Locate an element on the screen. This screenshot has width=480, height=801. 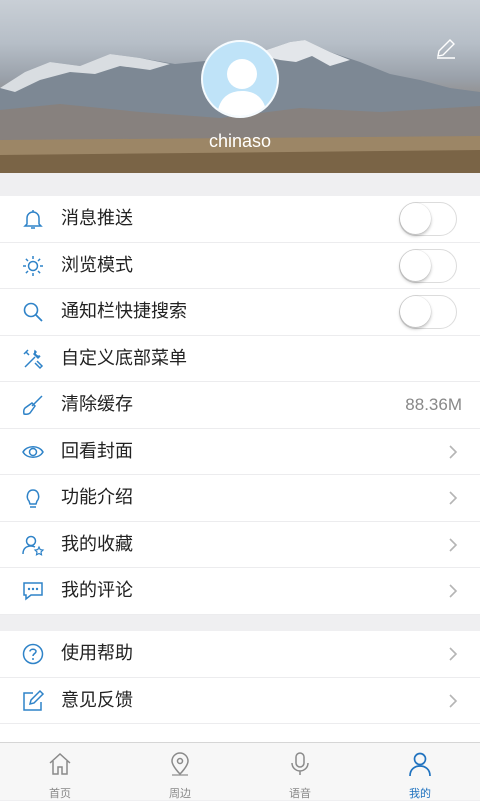
bottom-tab-bar: 首页 周边 语音 我的 is located at coordinates (240, 771).